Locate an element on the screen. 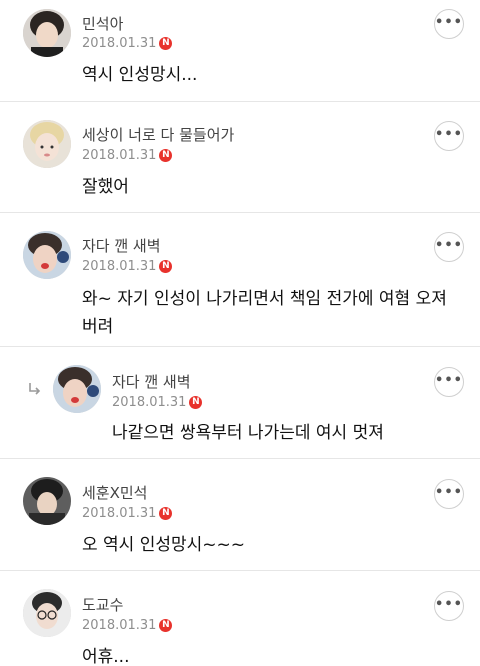  reply-arrow-icon is located at coordinates (35, 389).